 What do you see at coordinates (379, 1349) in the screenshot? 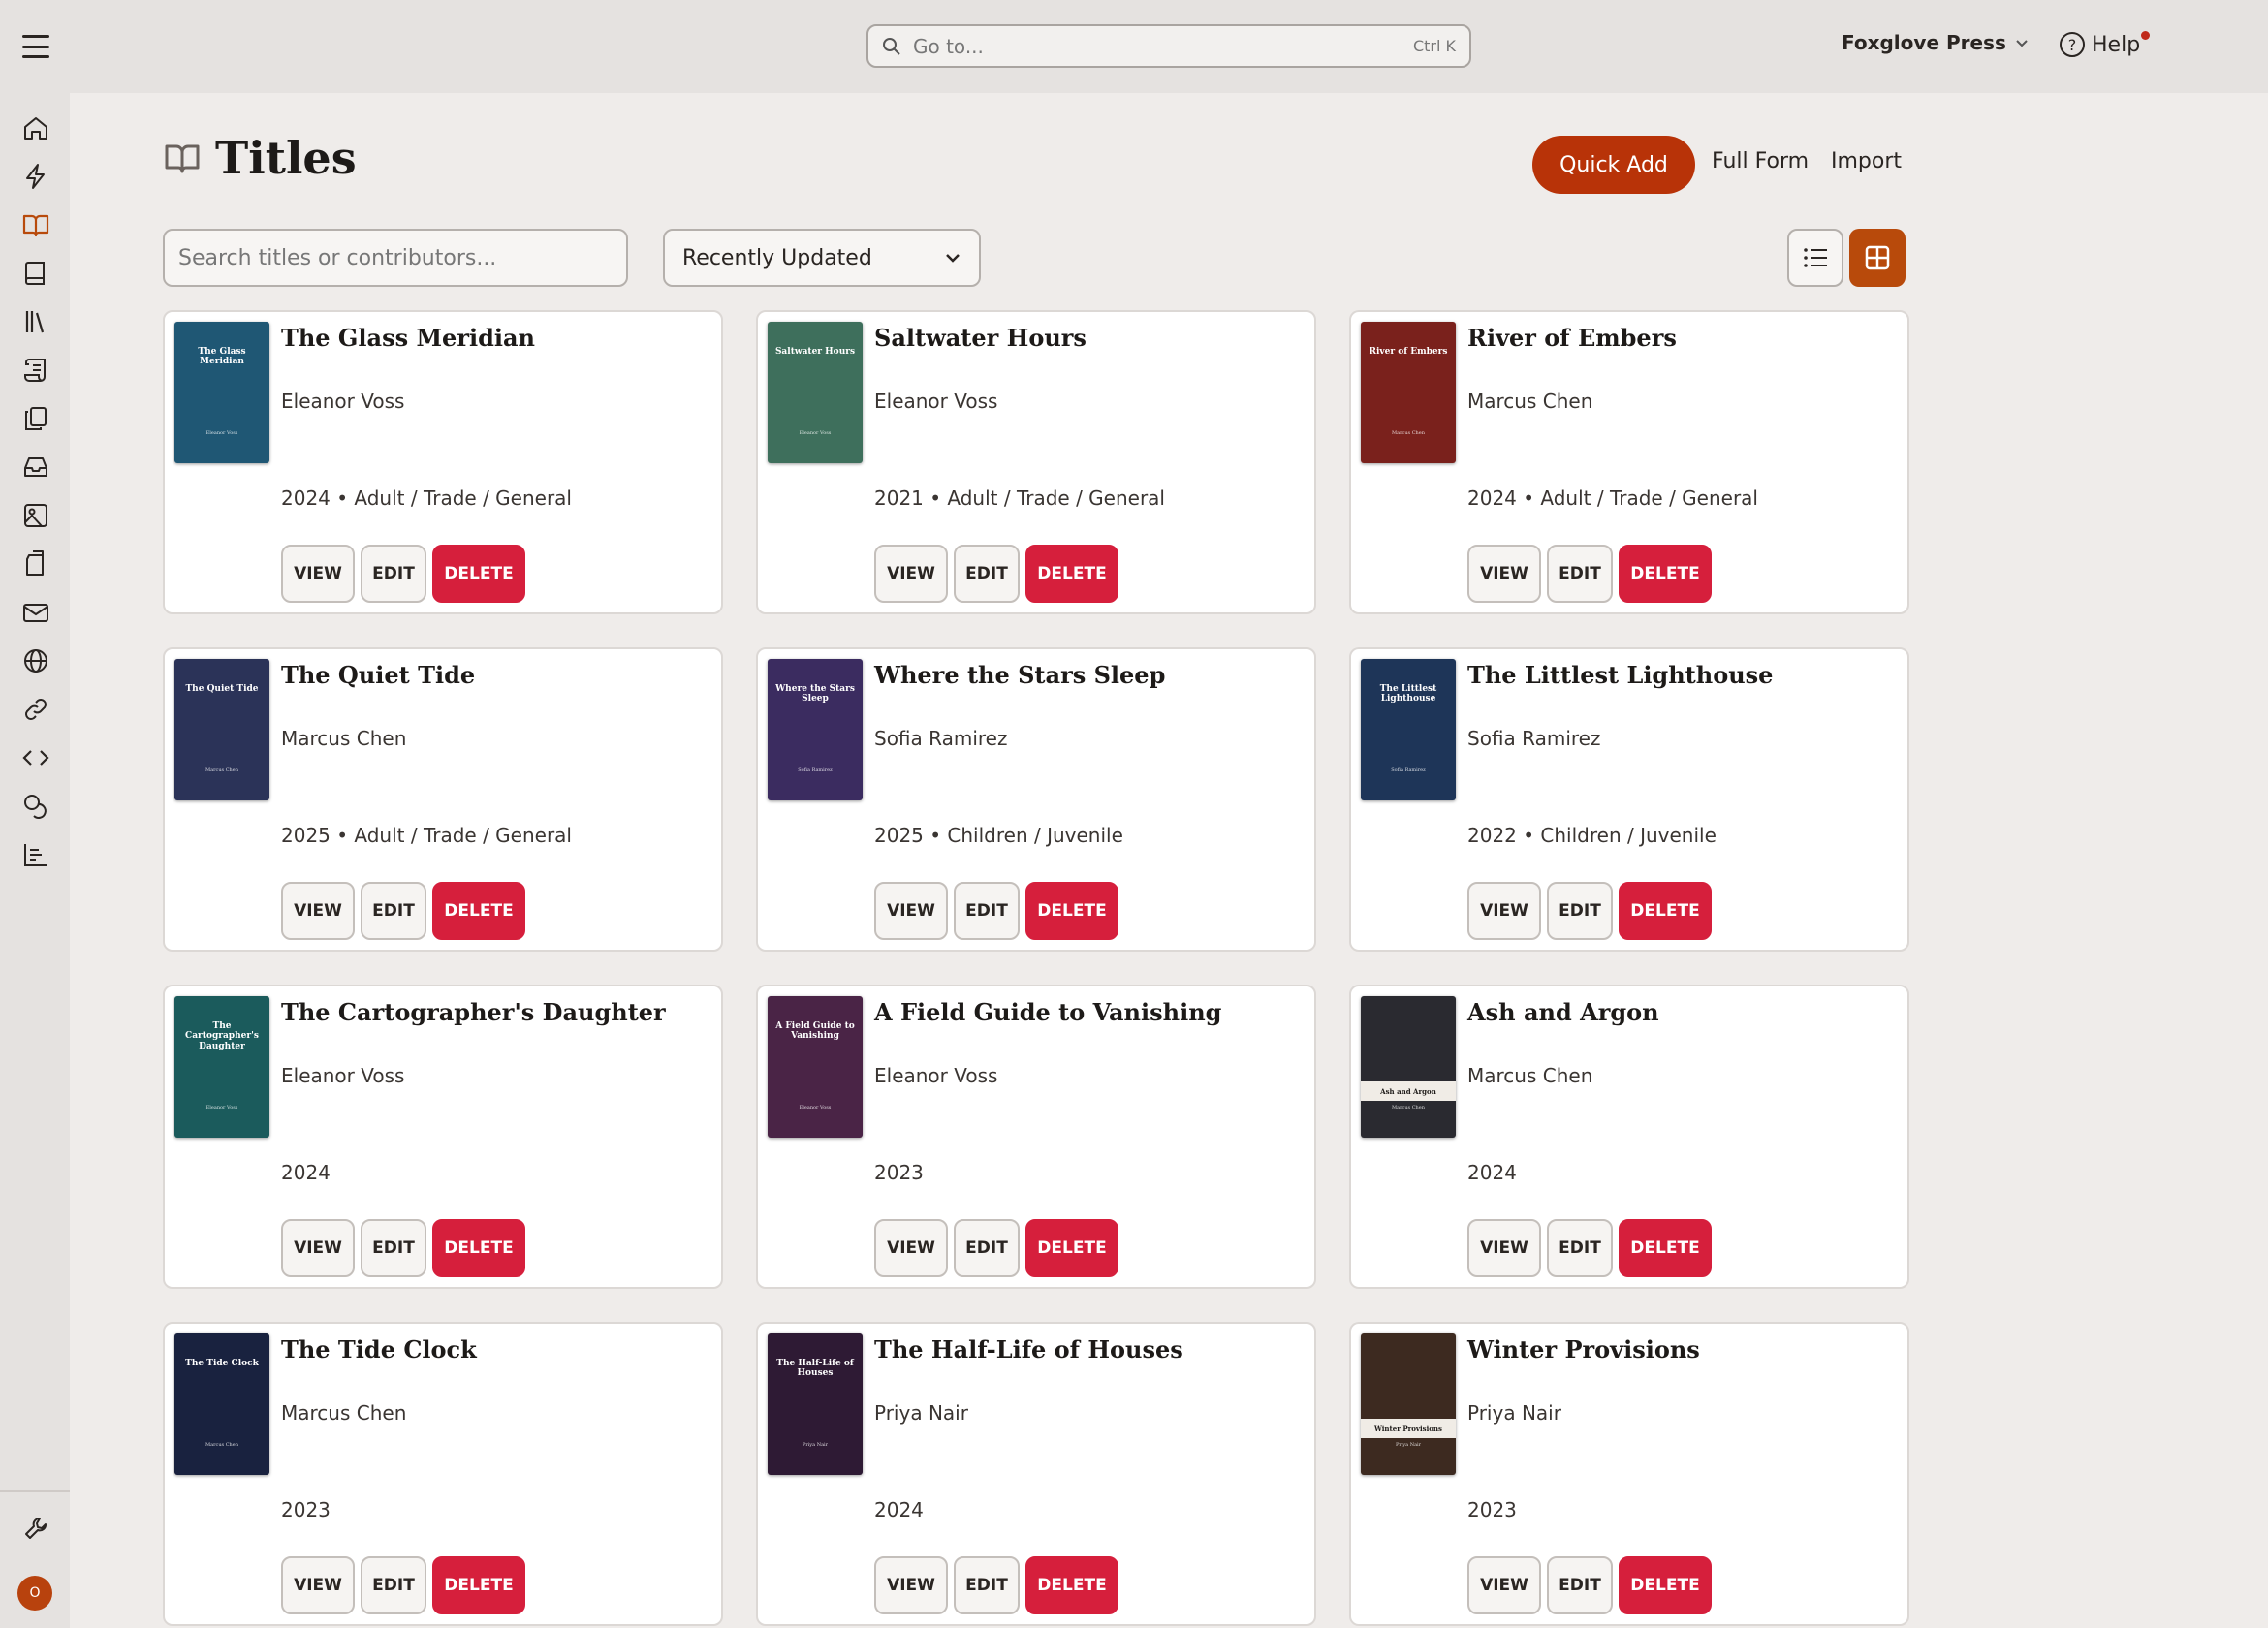
I see `card-title: The Tide Clock` at bounding box center [379, 1349].